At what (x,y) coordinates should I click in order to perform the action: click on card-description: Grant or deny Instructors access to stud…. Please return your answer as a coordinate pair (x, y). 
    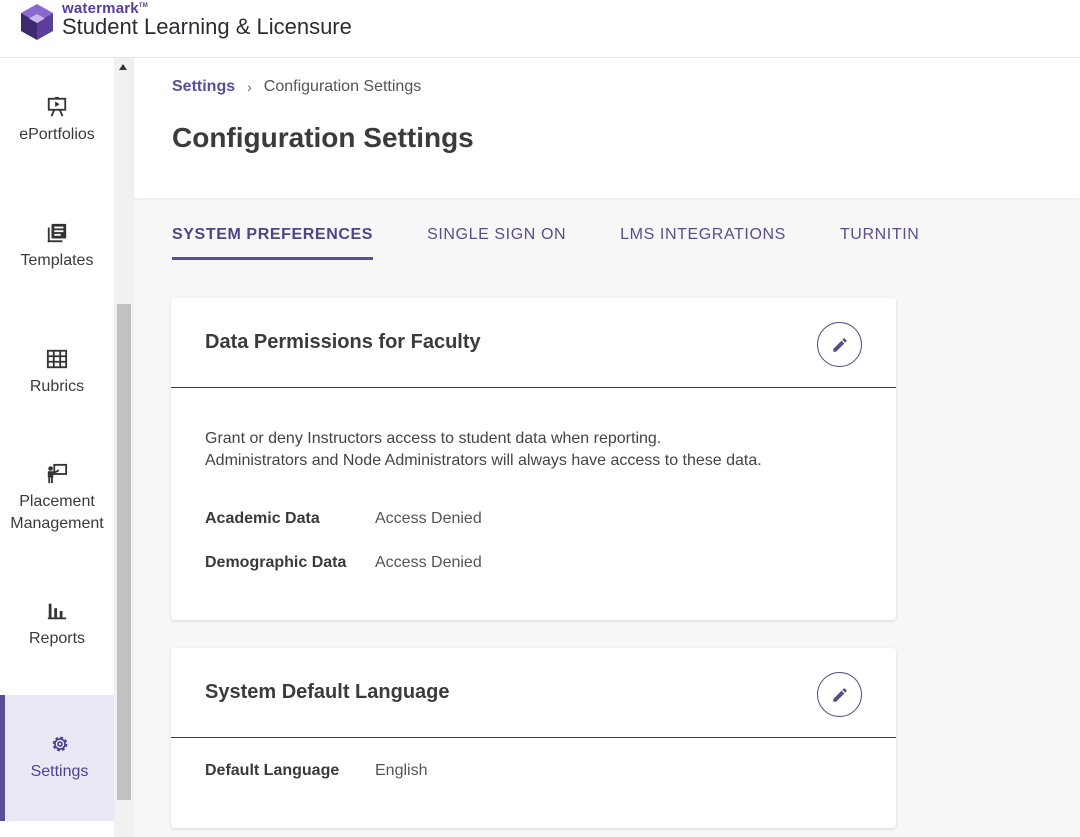
    Looking at the image, I should click on (483, 449).